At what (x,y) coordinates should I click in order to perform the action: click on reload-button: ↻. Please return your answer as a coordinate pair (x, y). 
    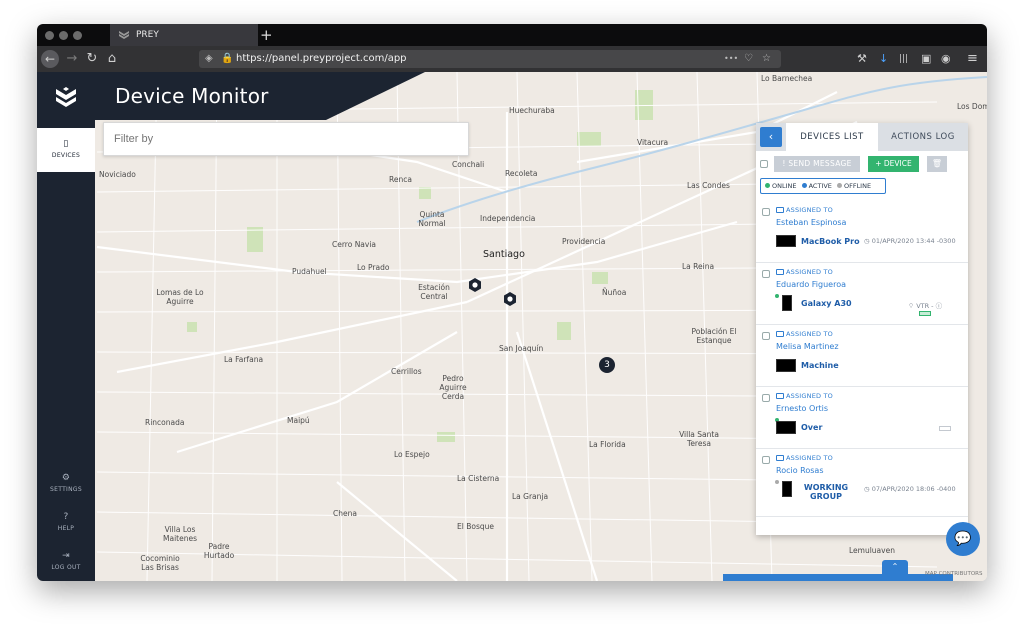
    Looking at the image, I should click on (92, 59).